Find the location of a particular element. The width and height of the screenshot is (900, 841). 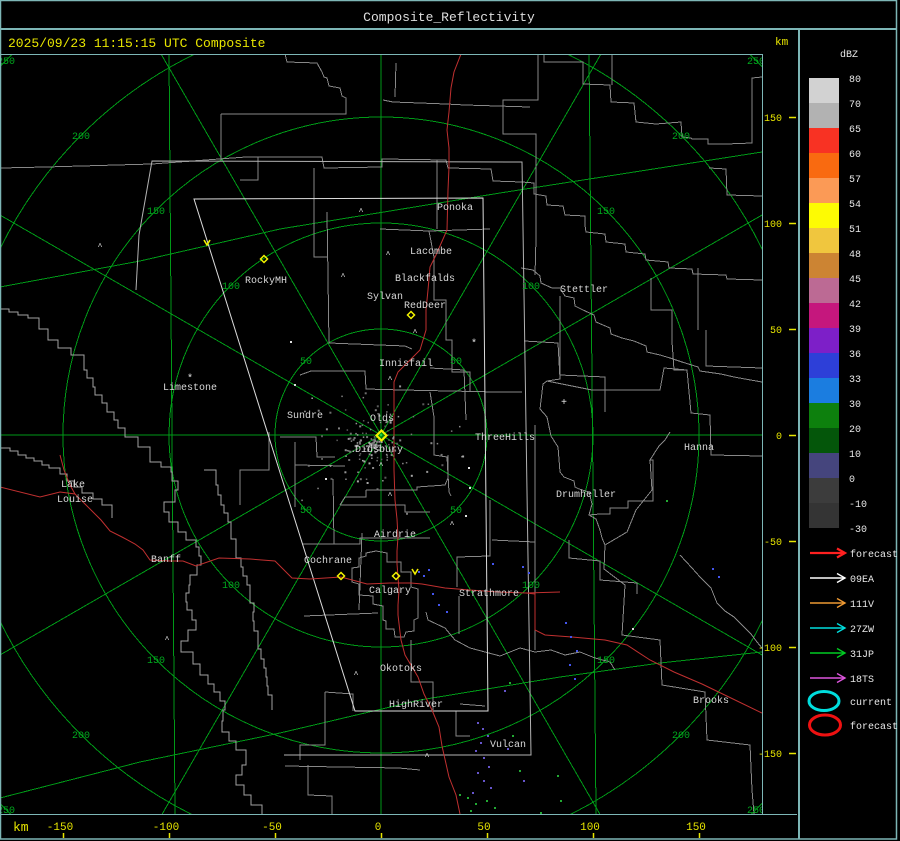

svg-text: 65 is located at coordinates (855, 130).